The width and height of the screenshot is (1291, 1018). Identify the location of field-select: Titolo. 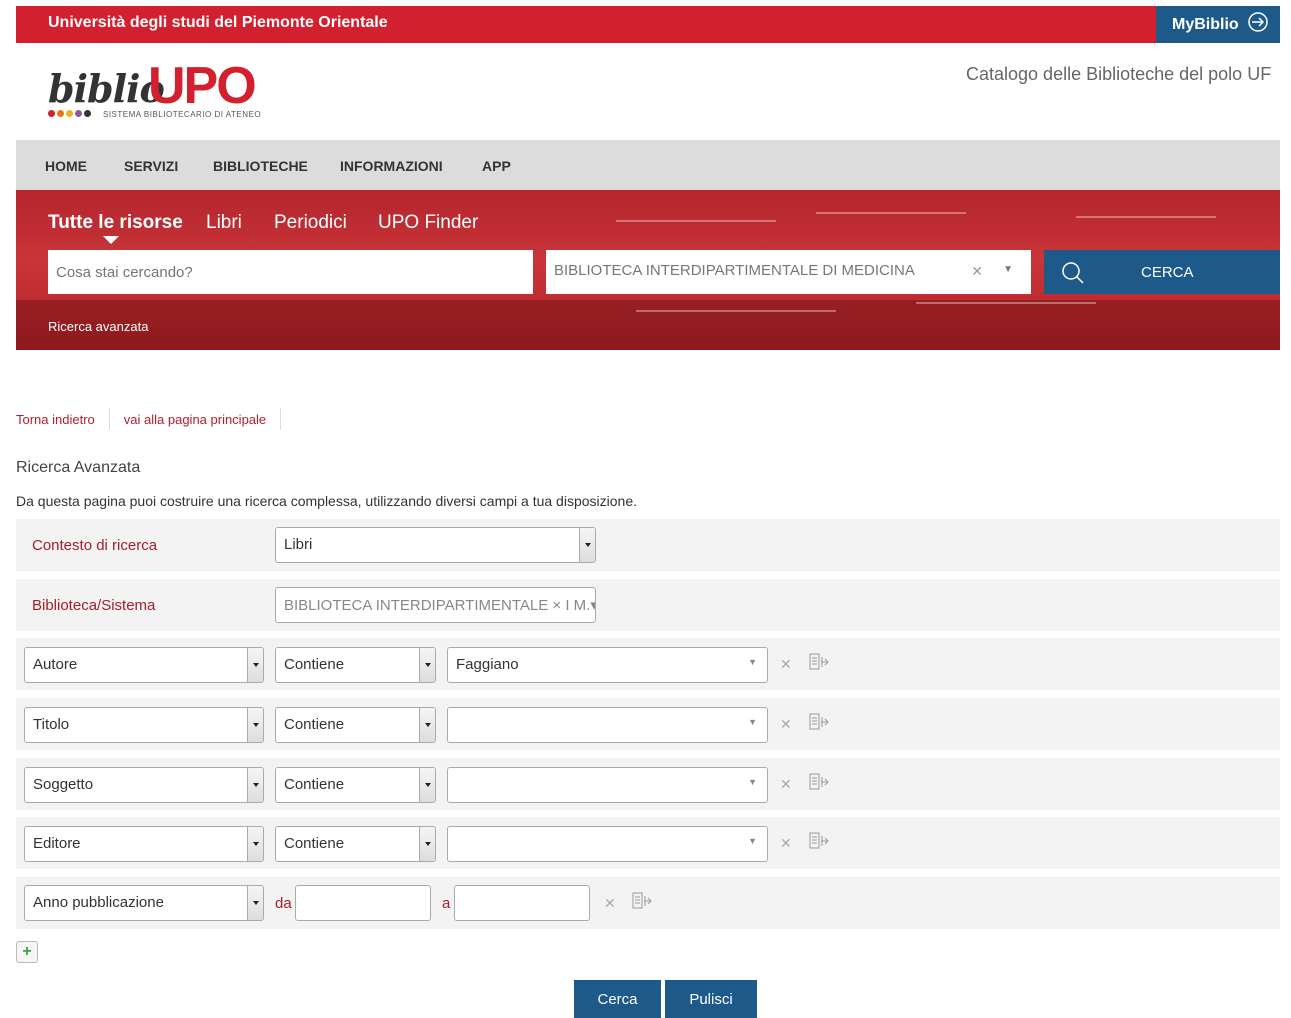
(144, 725).